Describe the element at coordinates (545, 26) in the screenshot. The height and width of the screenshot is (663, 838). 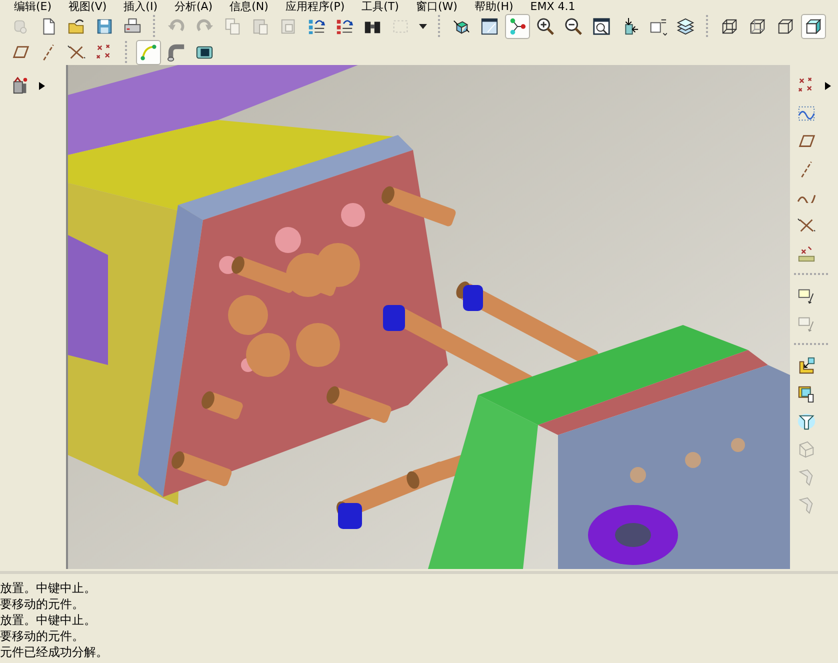
I see `zoom-in-icon` at that location.